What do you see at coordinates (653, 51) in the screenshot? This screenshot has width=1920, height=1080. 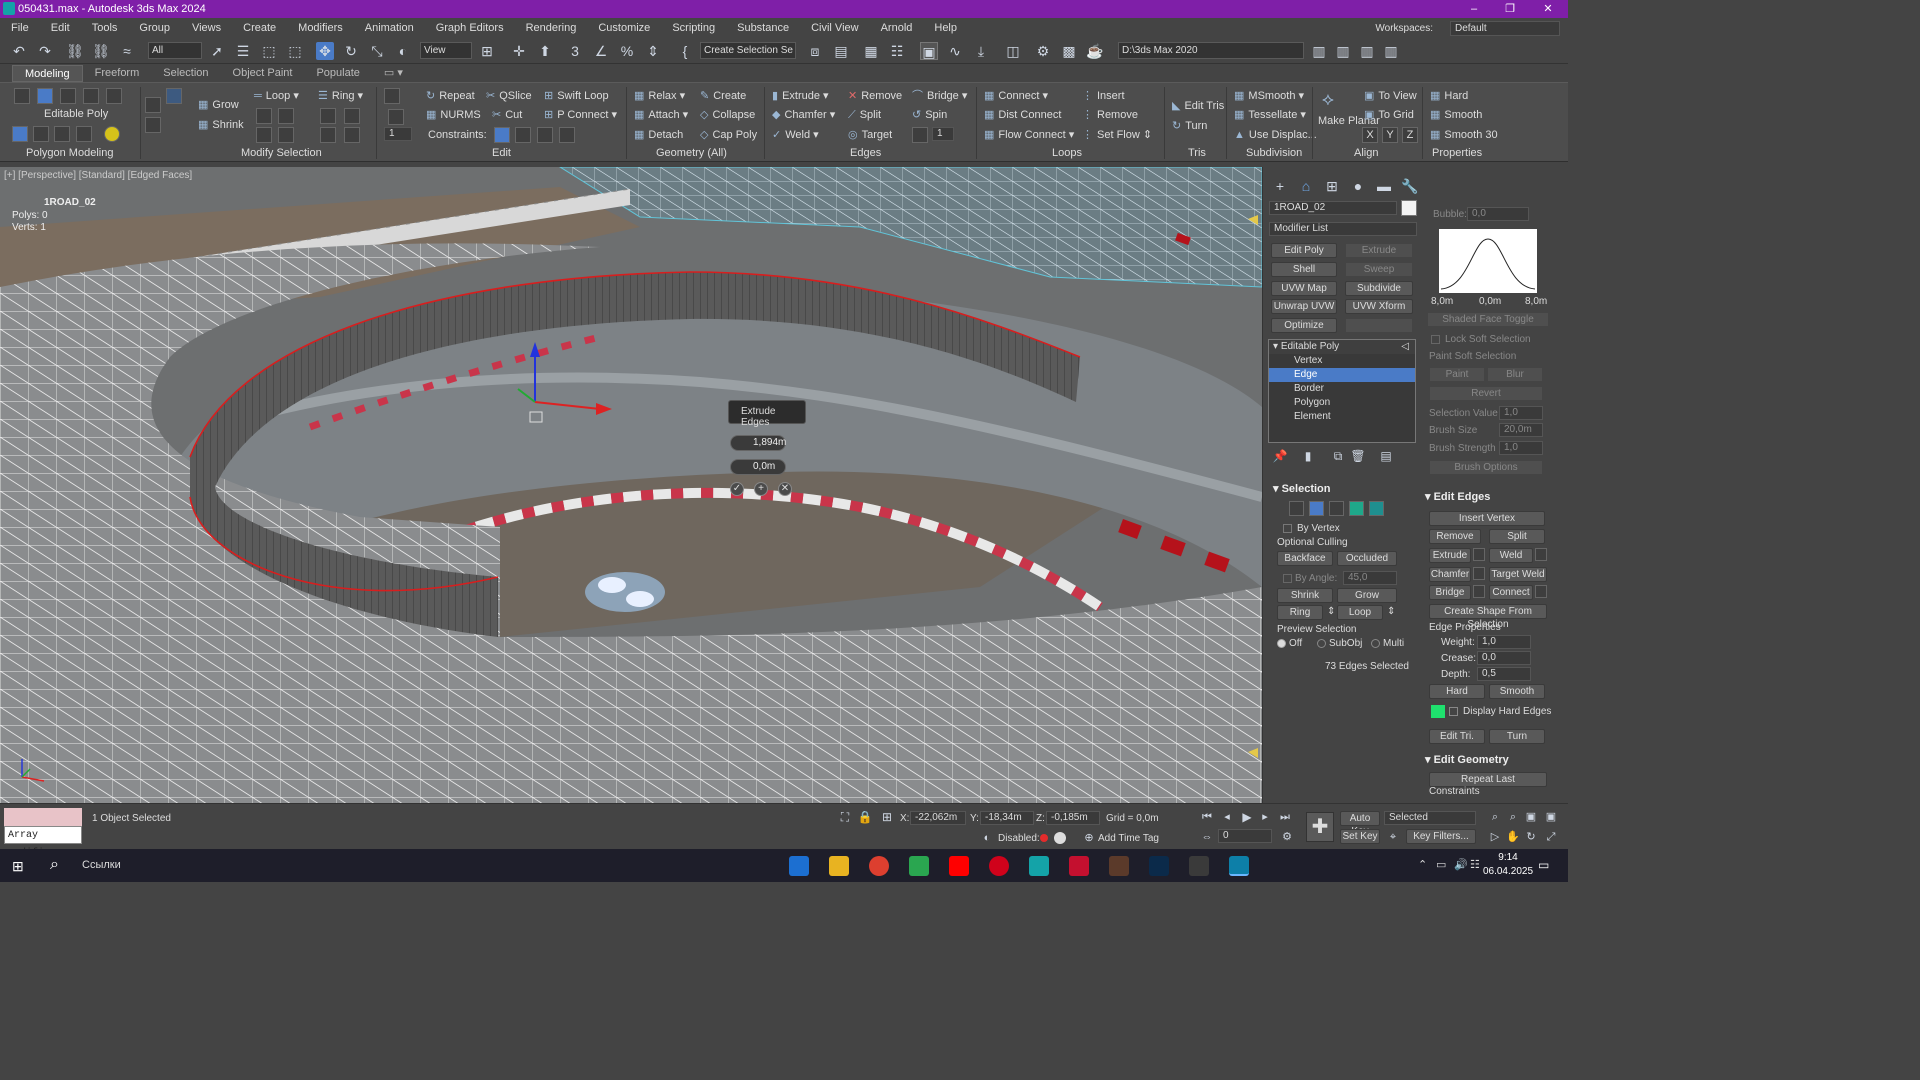 I see `spinner-snap-icon: ⇕` at bounding box center [653, 51].